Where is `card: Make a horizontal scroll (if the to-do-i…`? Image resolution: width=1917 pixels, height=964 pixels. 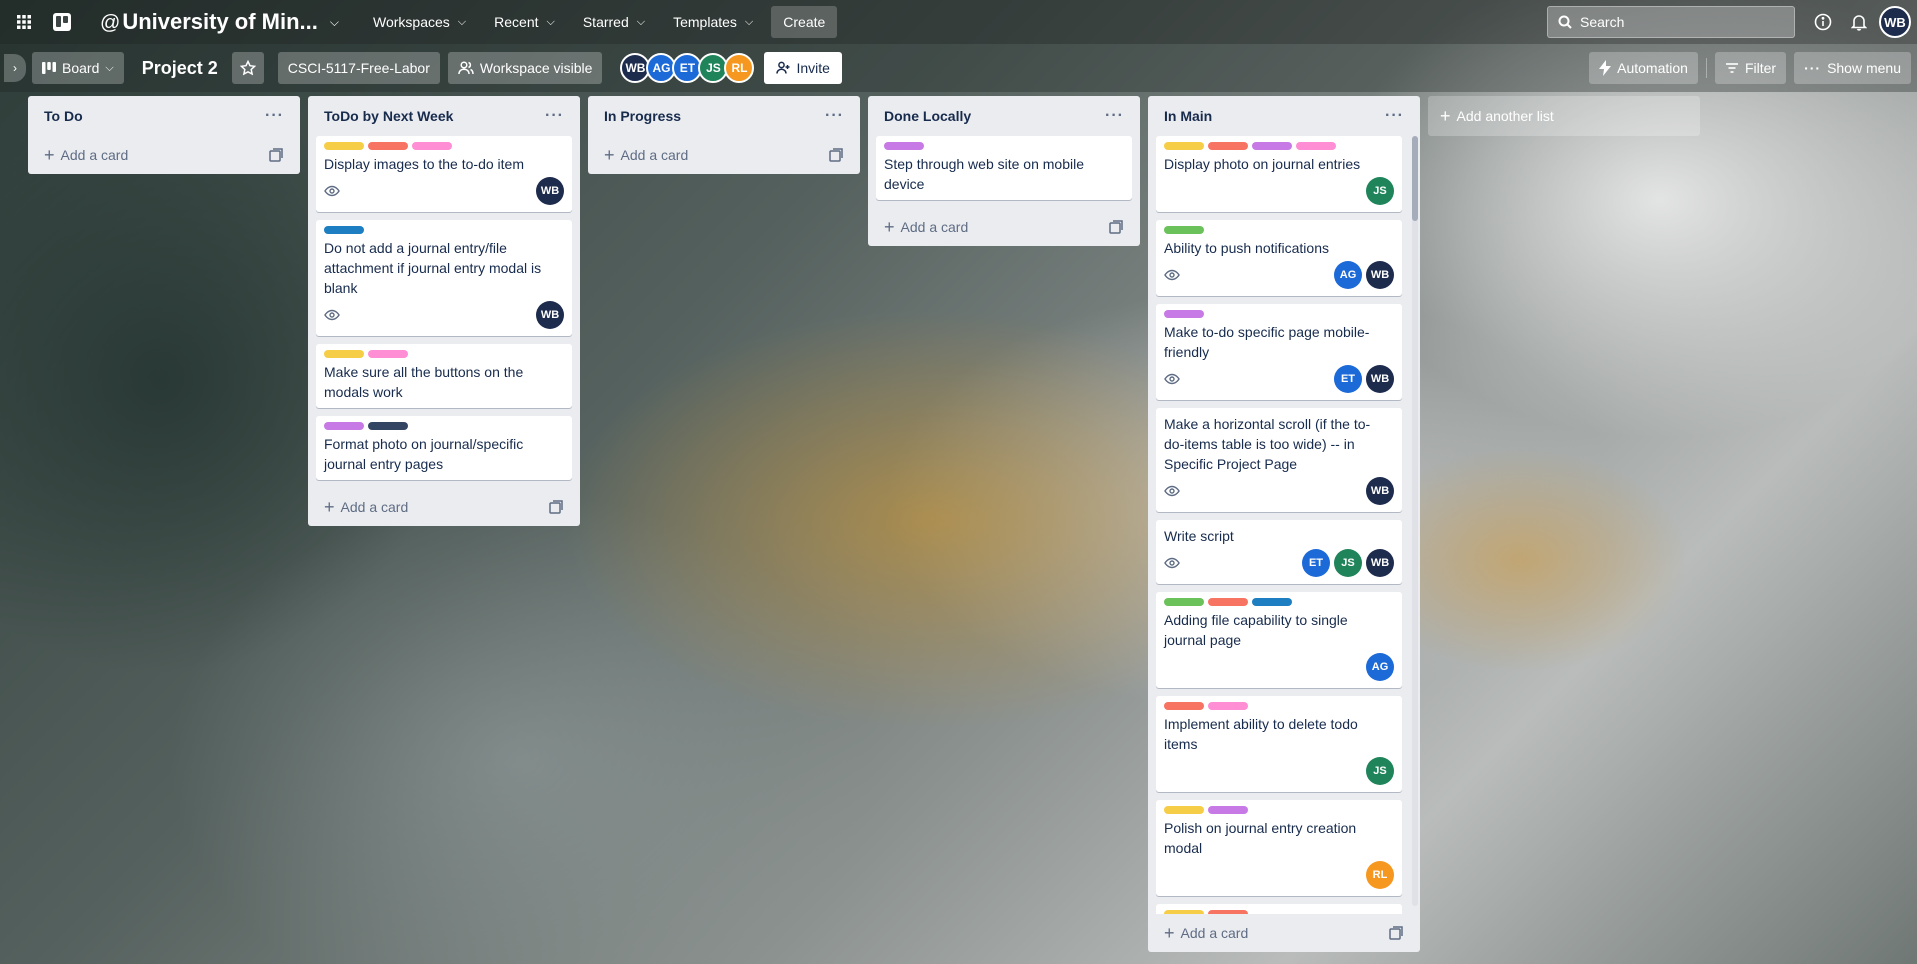
card: Make a horizontal scroll (if the to-do-i… is located at coordinates (1279, 460).